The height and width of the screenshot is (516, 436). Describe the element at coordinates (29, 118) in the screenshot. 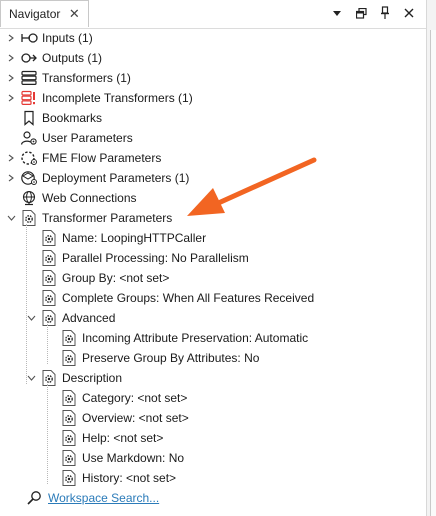

I see `bookmark-icon` at that location.